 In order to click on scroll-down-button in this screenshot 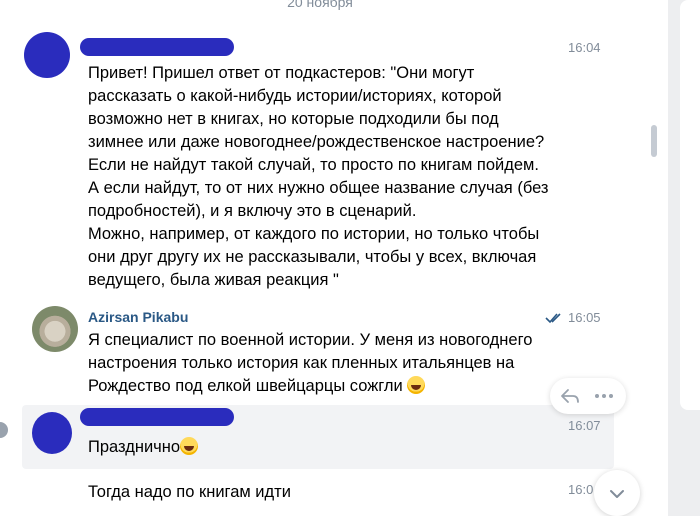, I will do `click(617, 493)`.